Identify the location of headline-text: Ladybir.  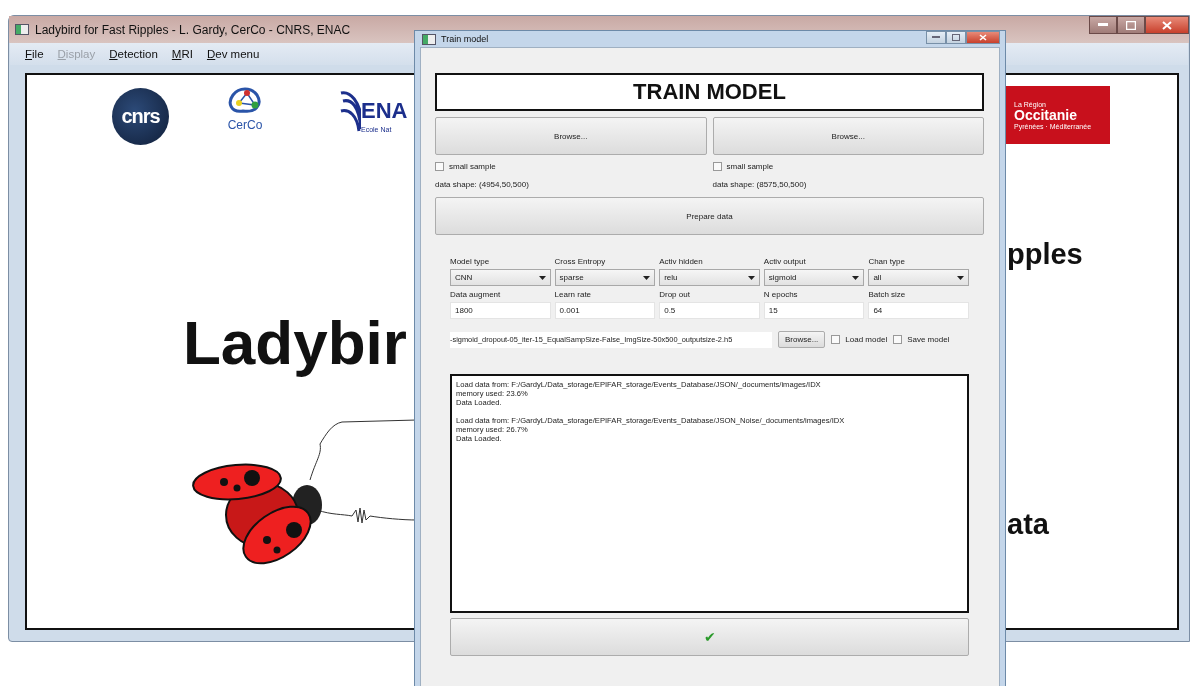
(295, 342).